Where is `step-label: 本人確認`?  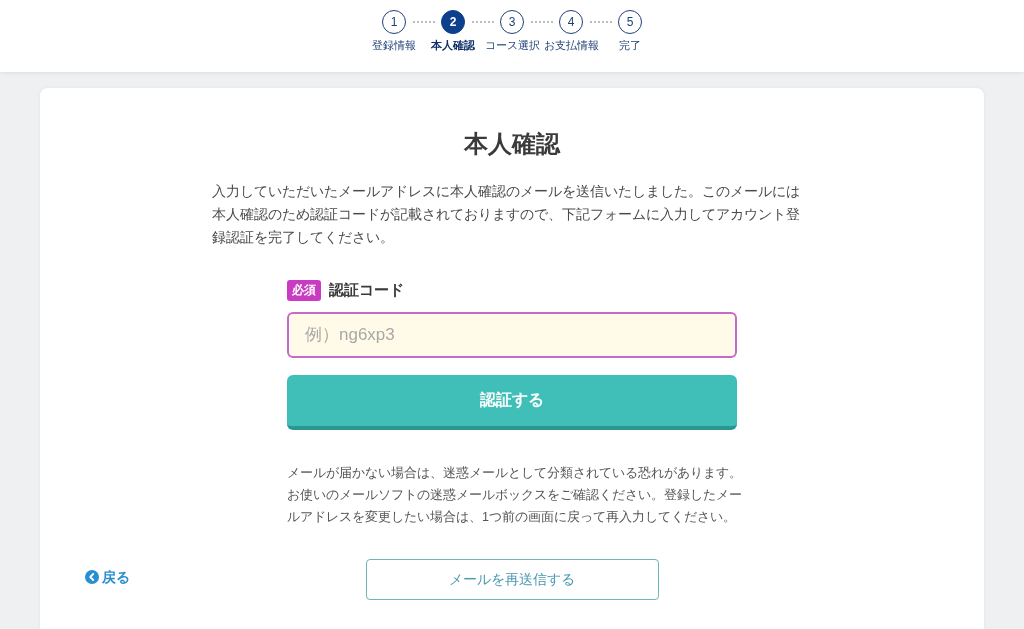
step-label: 本人確認 is located at coordinates (453, 45).